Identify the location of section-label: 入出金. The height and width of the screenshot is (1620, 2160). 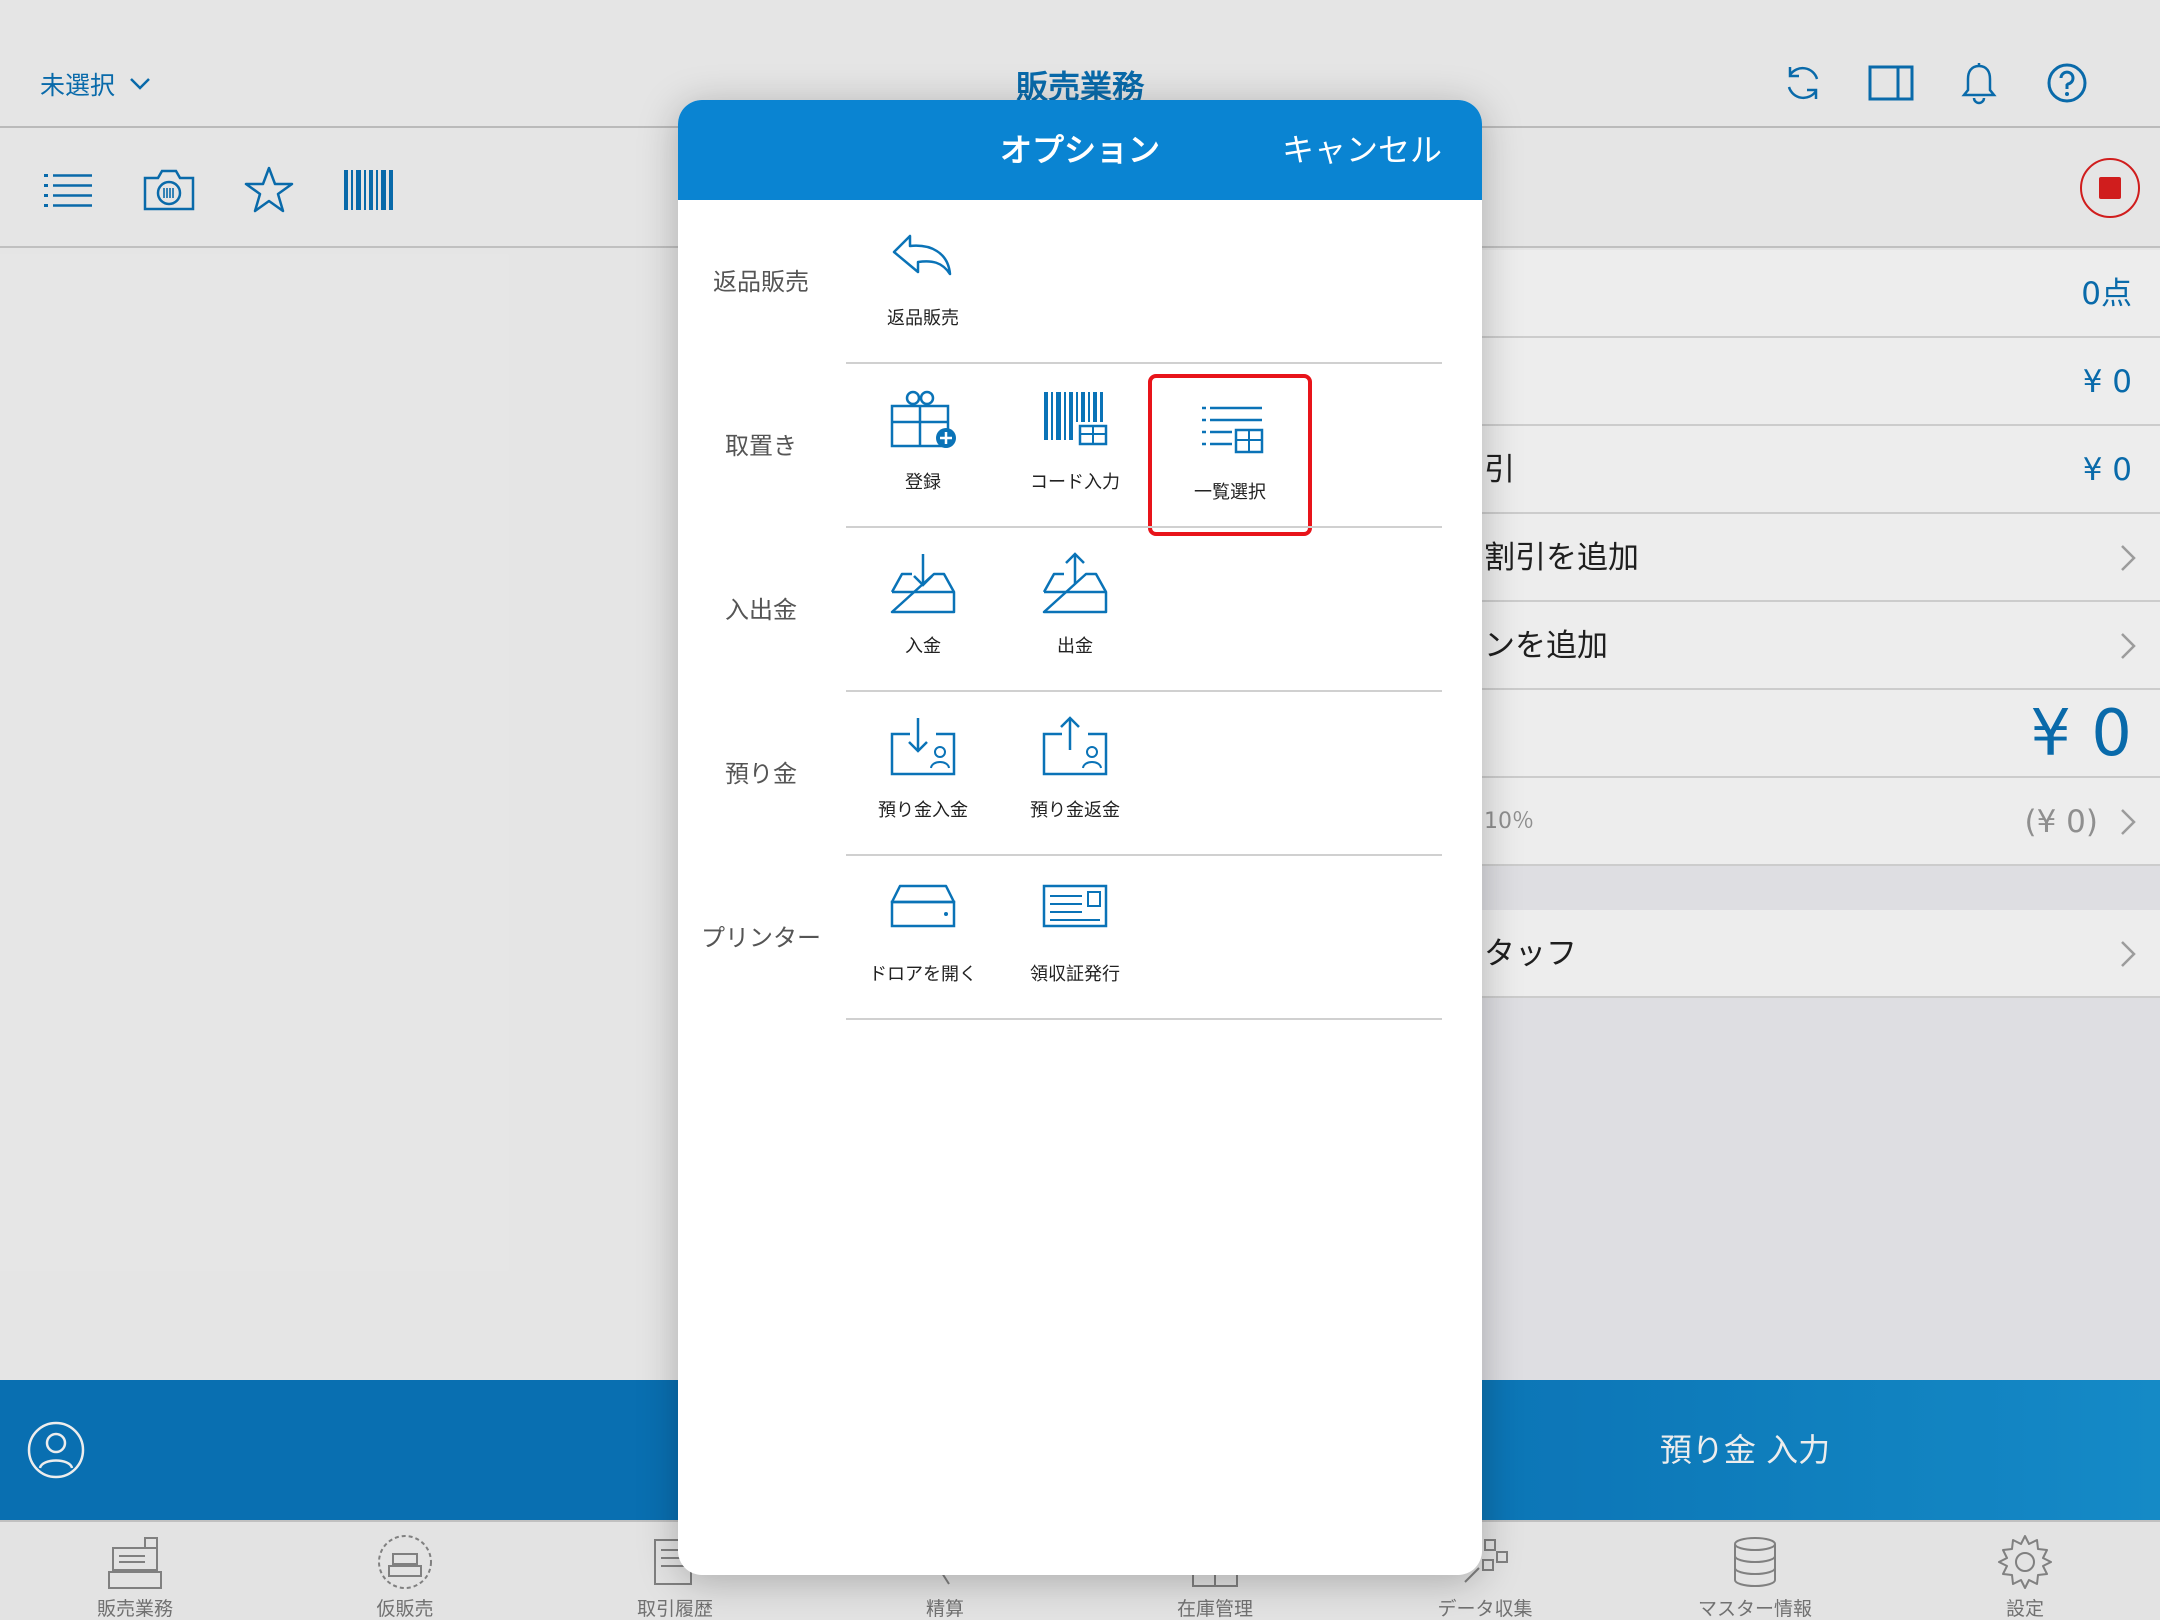
(761, 610).